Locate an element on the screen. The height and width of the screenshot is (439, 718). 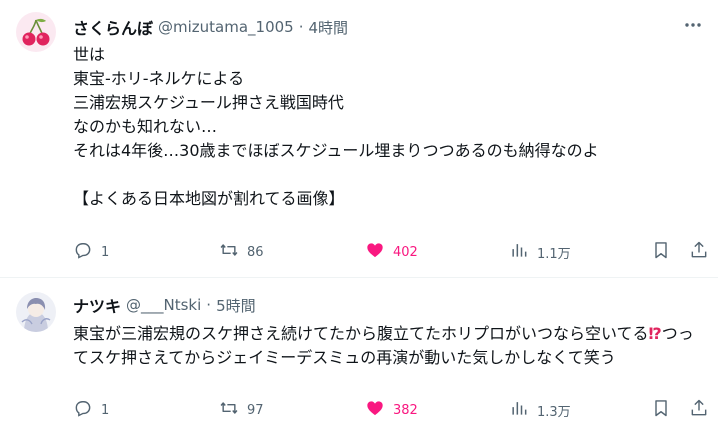
timestamp: 4時間 is located at coordinates (329, 27).